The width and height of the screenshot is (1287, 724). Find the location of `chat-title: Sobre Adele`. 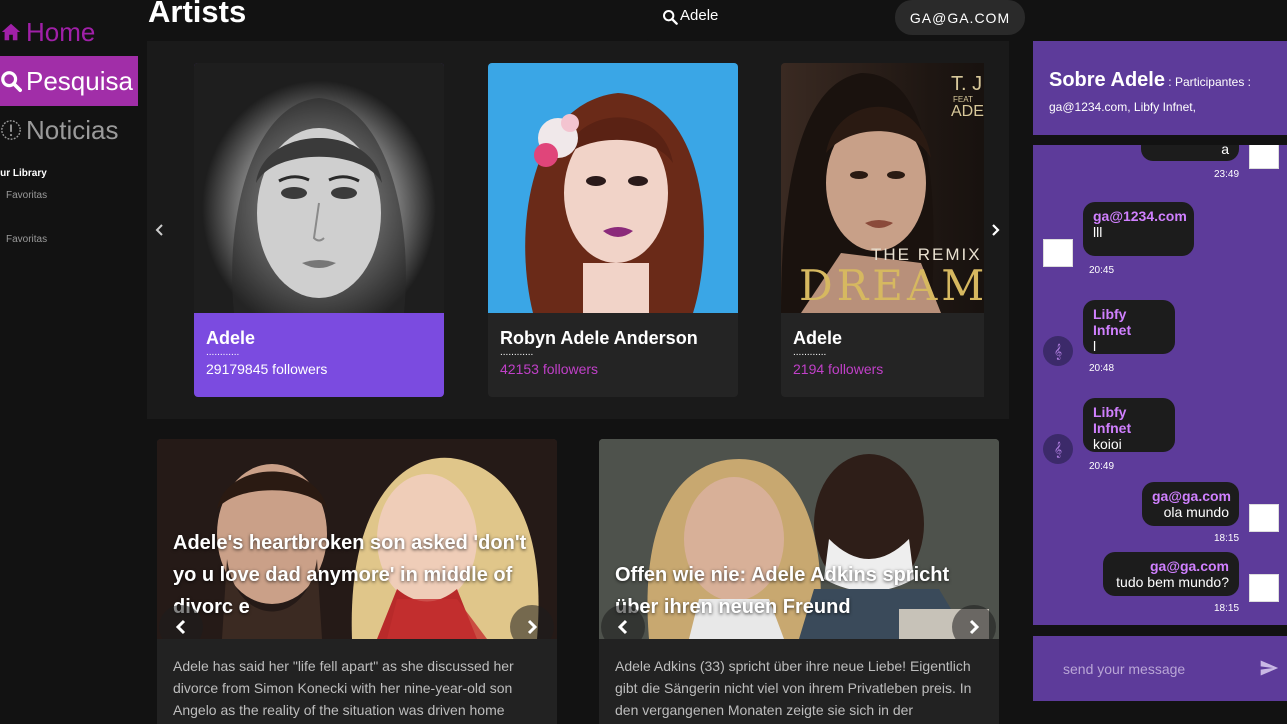

chat-title: Sobre Adele is located at coordinates (1107, 80).